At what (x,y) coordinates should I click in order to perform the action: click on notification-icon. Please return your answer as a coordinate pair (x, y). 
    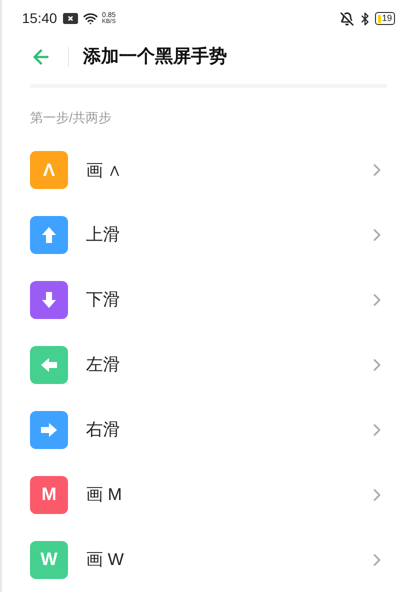
    Looking at the image, I should click on (70, 18).